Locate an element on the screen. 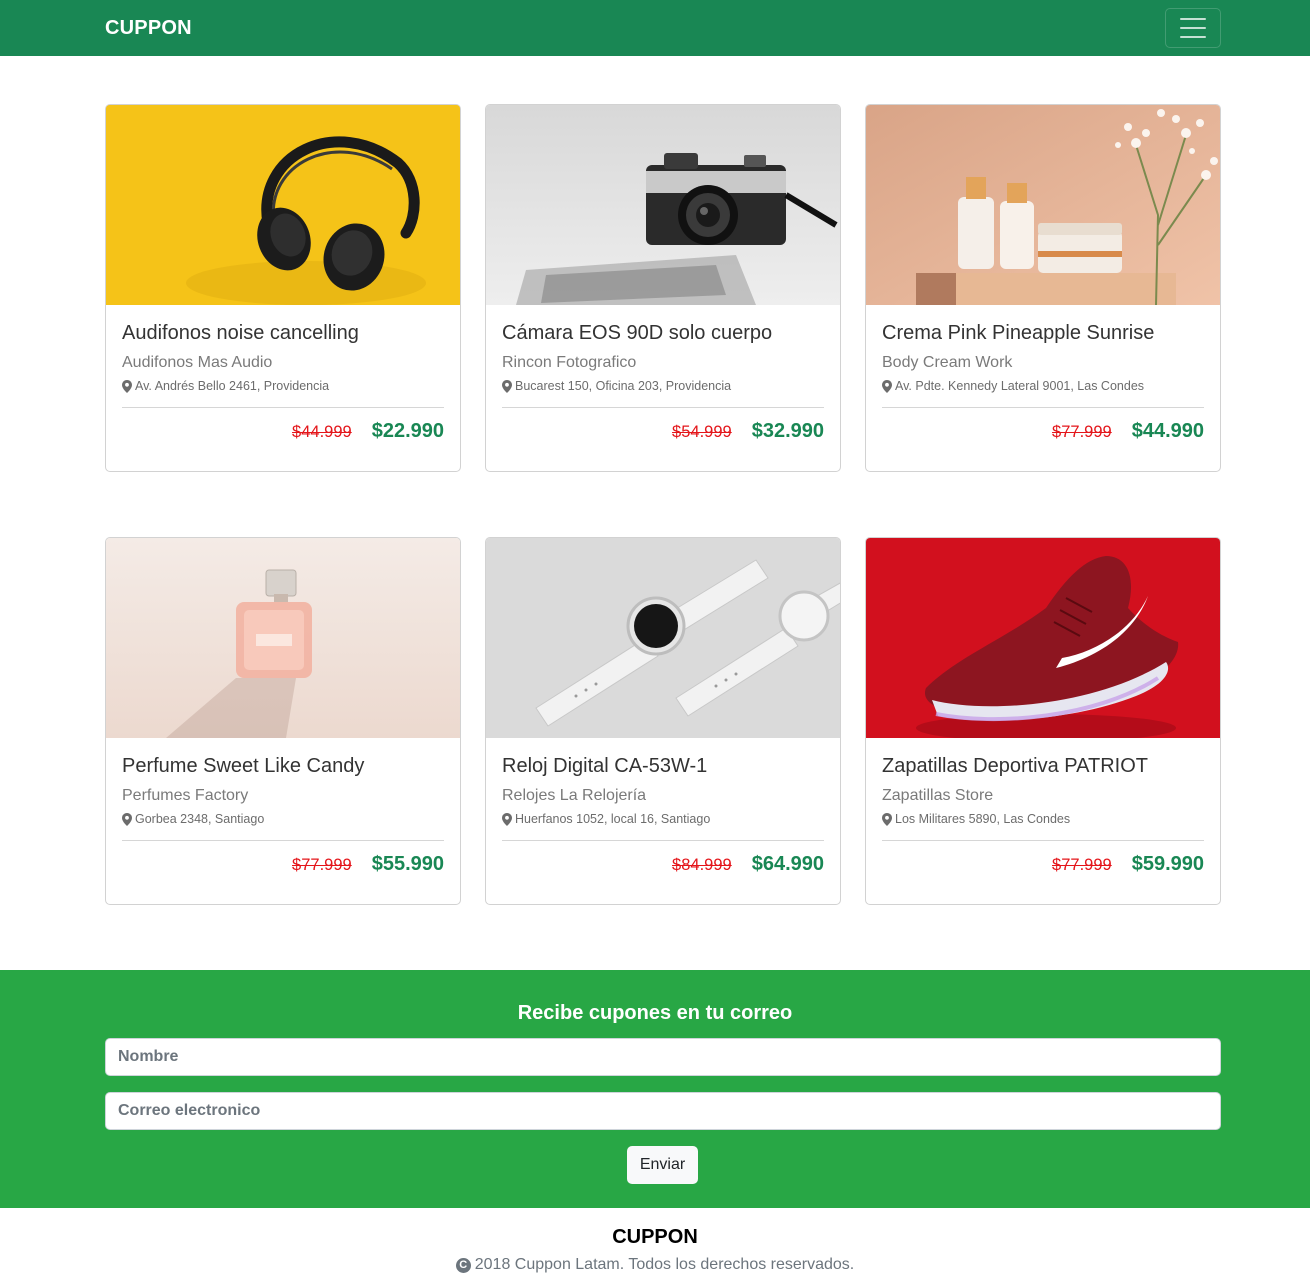 The height and width of the screenshot is (1285, 1310). headphones-image is located at coordinates (283, 205).